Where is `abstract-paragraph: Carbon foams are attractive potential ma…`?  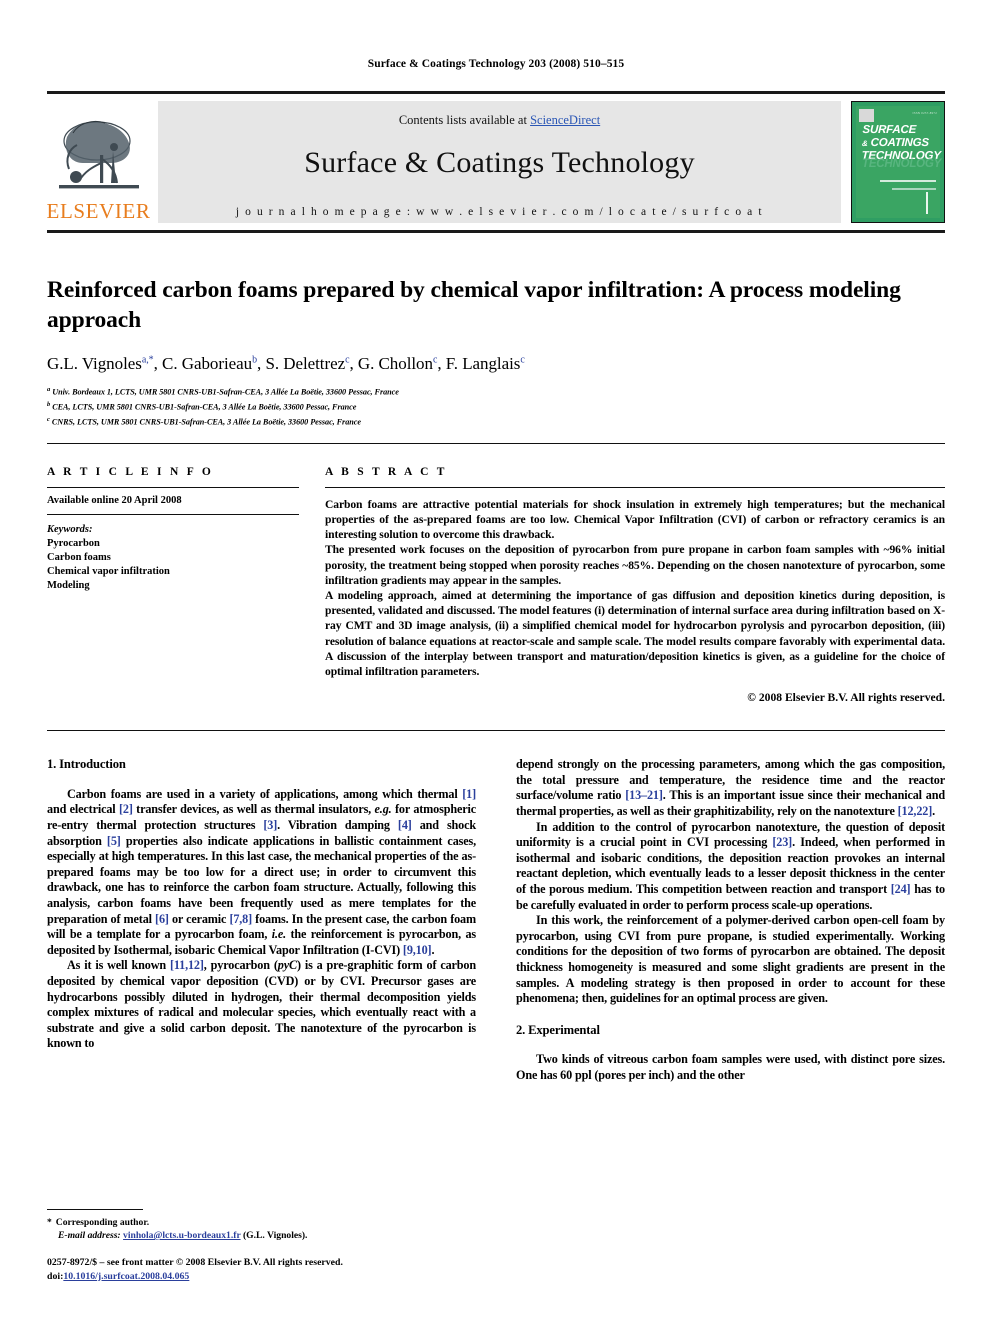 abstract-paragraph: Carbon foams are attractive potential ma… is located at coordinates (635, 519).